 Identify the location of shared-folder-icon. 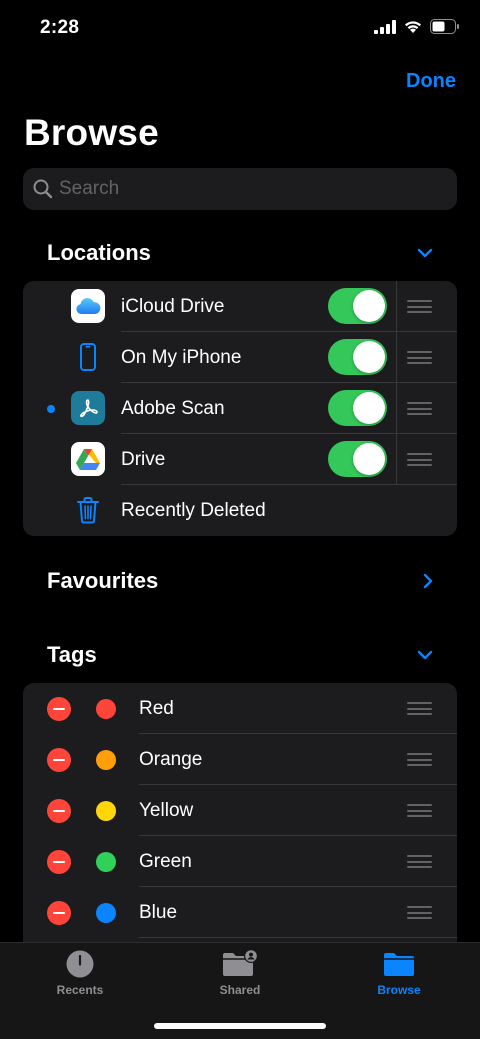
(240, 962).